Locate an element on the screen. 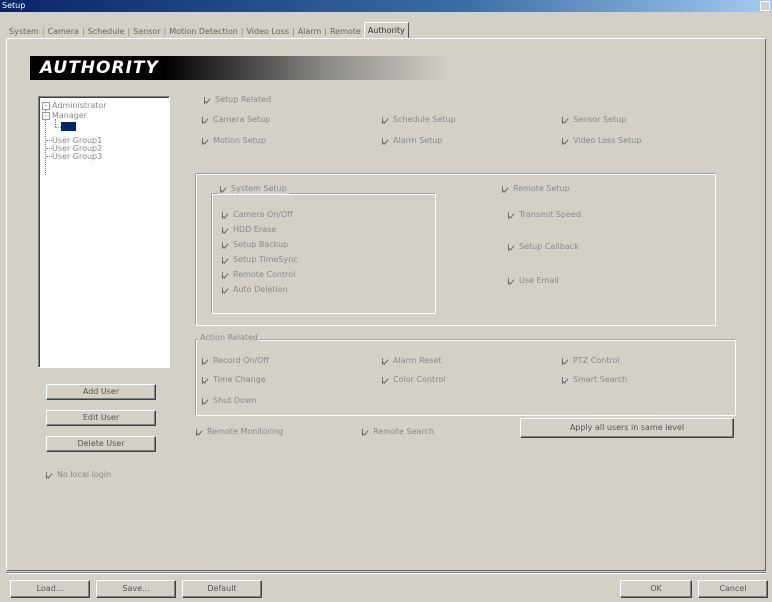  shut-down-checkbox: Shut Down is located at coordinates (229, 401).